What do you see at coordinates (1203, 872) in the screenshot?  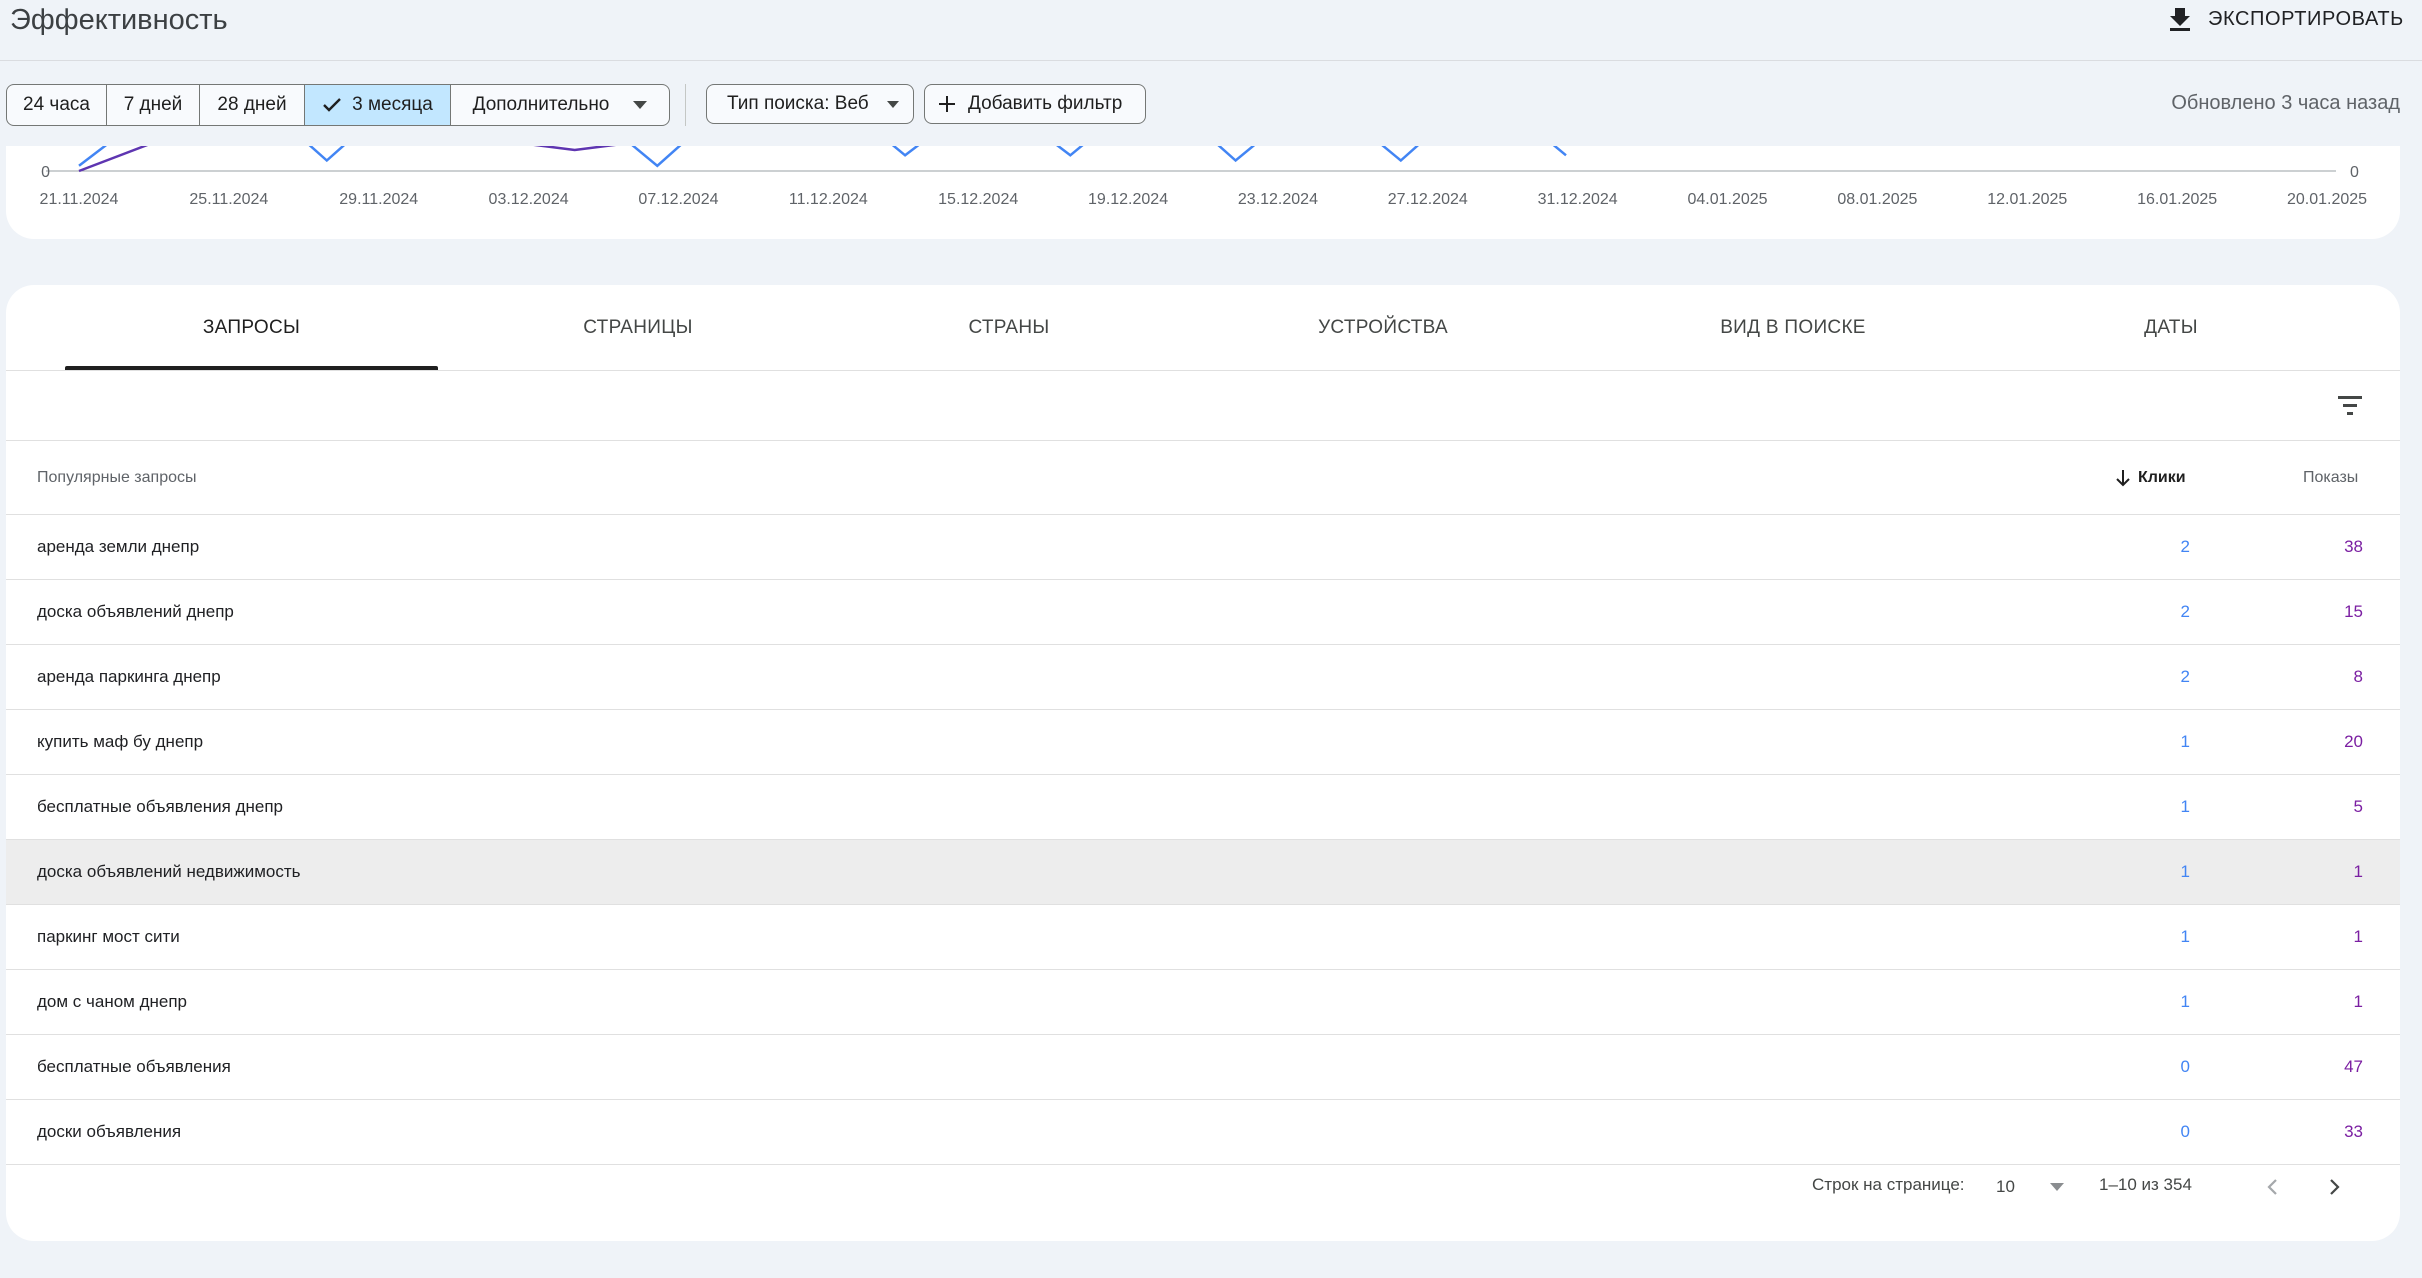 I see `table-row: доска объявлений недвижимость 1 1` at bounding box center [1203, 872].